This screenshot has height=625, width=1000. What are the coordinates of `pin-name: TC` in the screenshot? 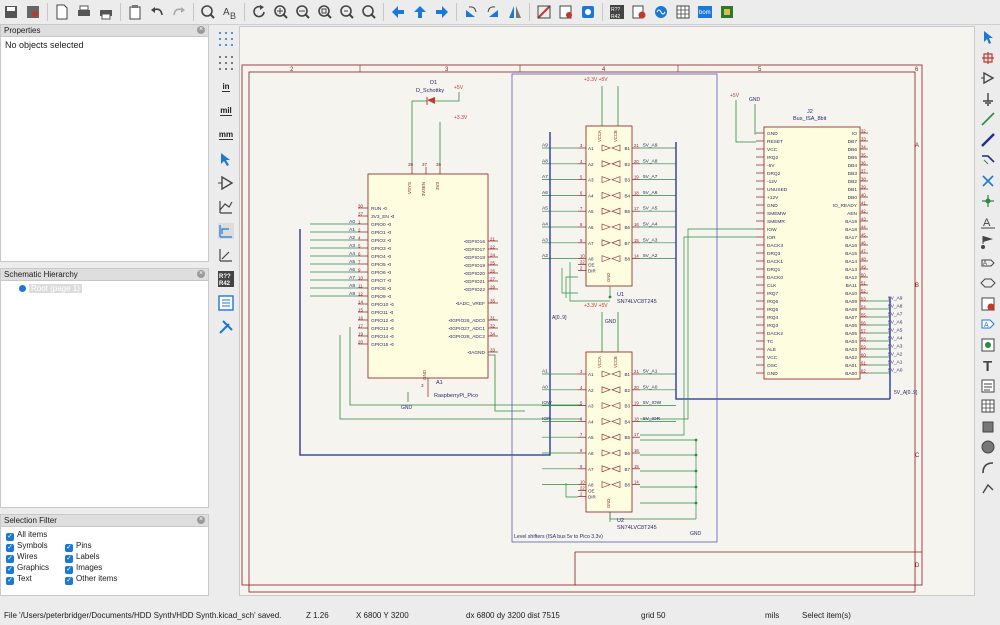 It's located at (770, 342).